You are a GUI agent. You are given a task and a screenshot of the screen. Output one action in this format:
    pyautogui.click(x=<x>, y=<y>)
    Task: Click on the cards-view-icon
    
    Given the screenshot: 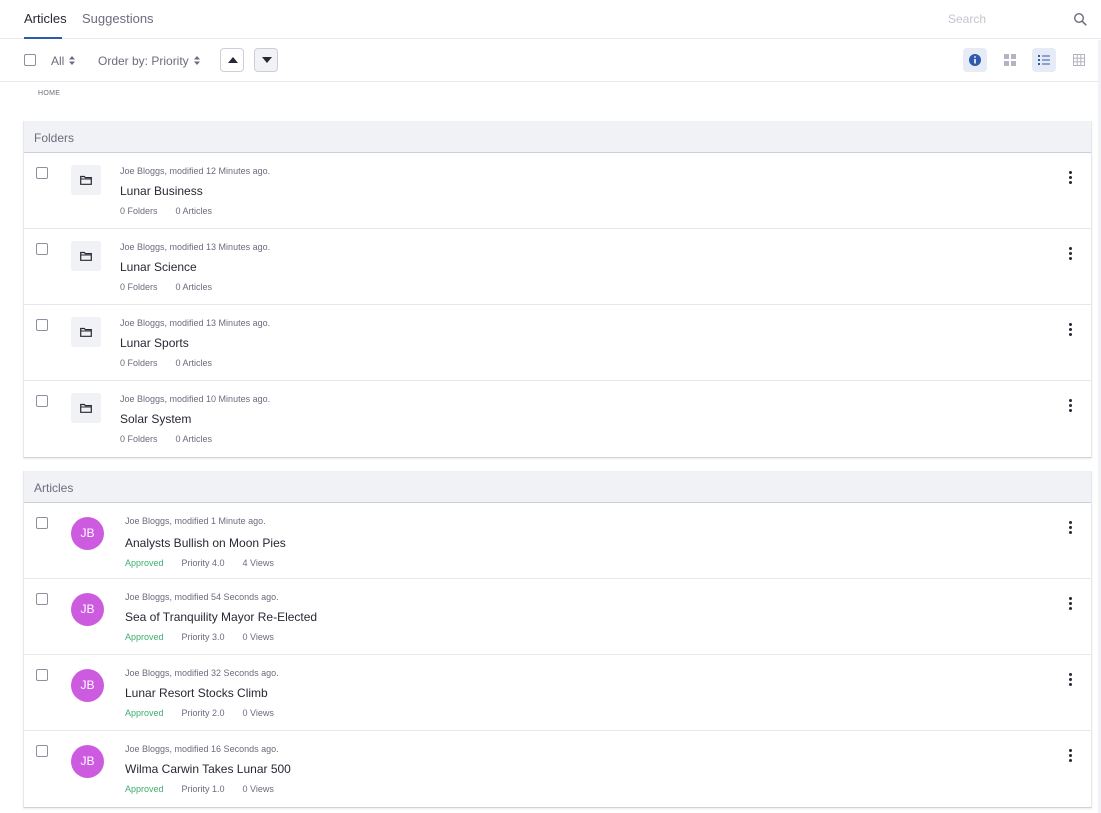 What is the action you would take?
    pyautogui.click(x=1010, y=60)
    